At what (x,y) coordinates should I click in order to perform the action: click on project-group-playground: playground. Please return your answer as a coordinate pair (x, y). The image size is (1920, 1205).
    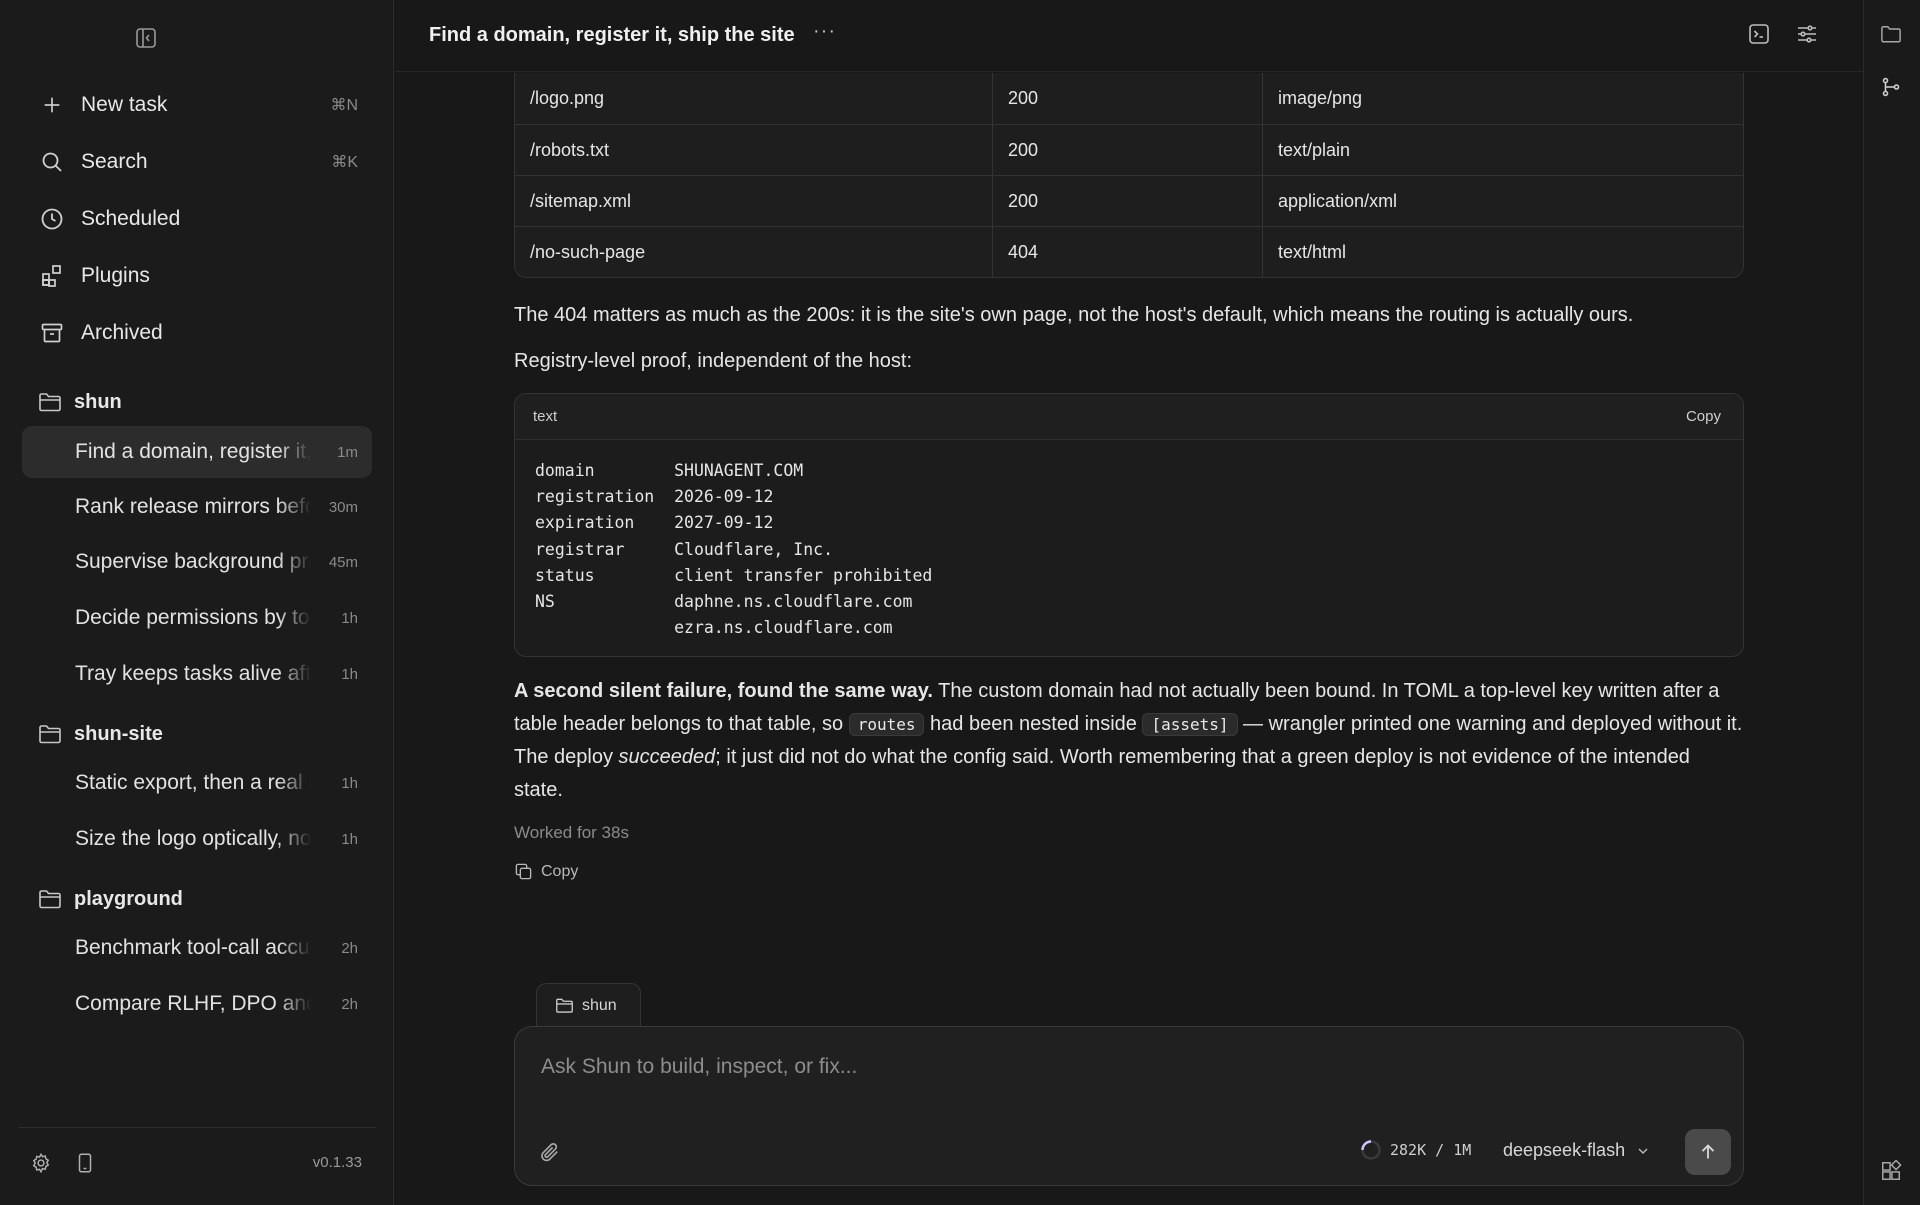
    Looking at the image, I should click on (198, 899).